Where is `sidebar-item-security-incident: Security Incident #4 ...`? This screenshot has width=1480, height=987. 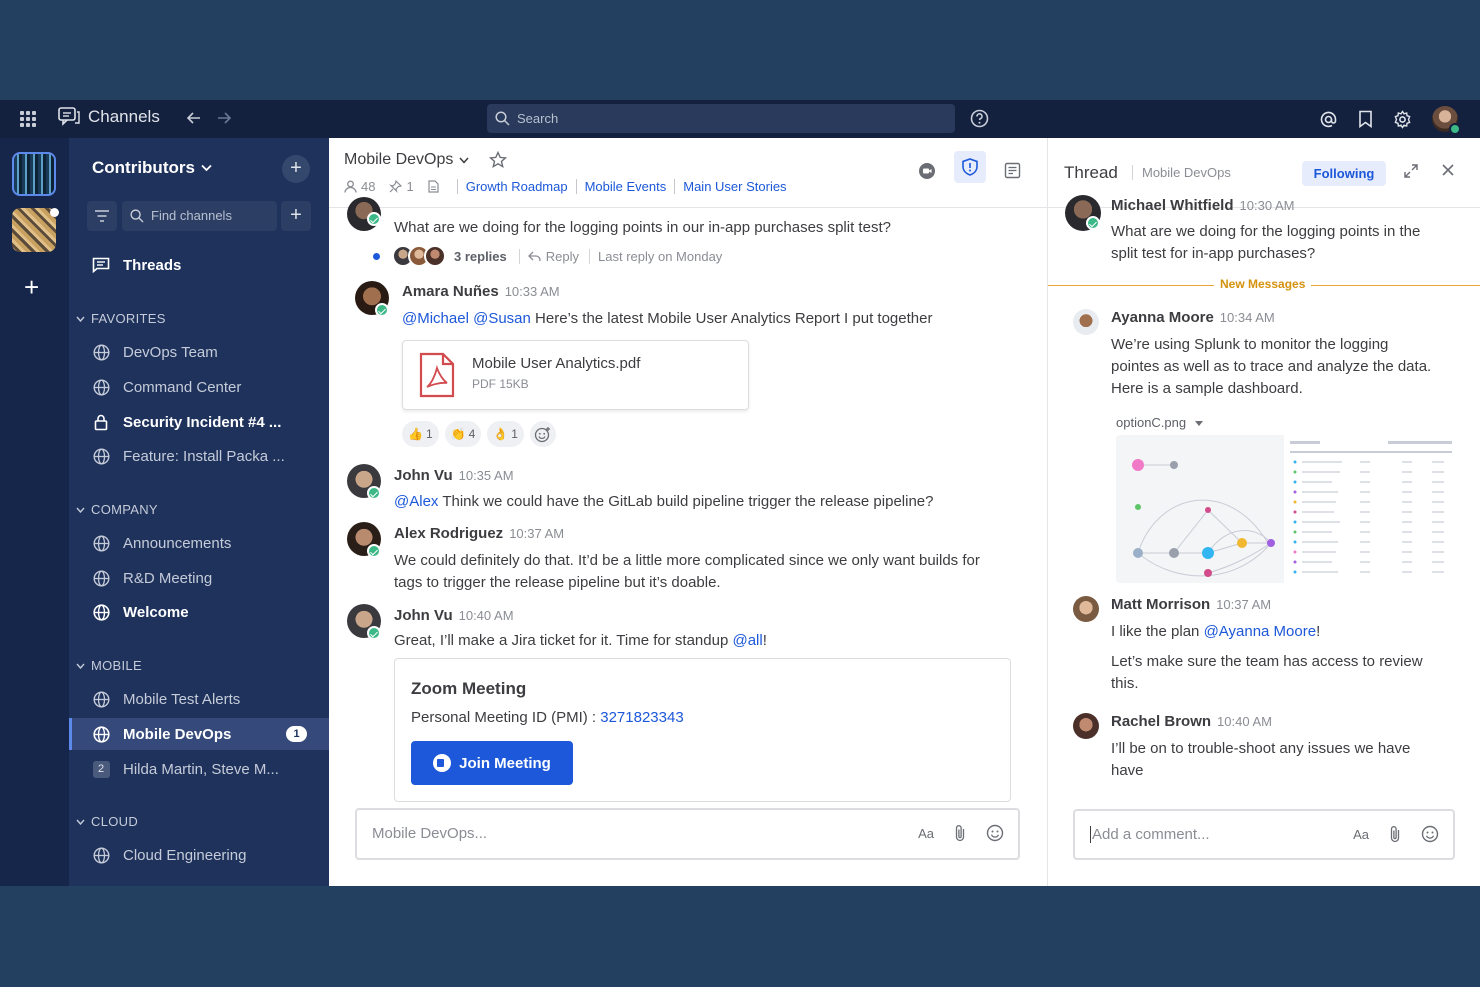
sidebar-item-security-incident: Security Incident #4 ... is located at coordinates (199, 422).